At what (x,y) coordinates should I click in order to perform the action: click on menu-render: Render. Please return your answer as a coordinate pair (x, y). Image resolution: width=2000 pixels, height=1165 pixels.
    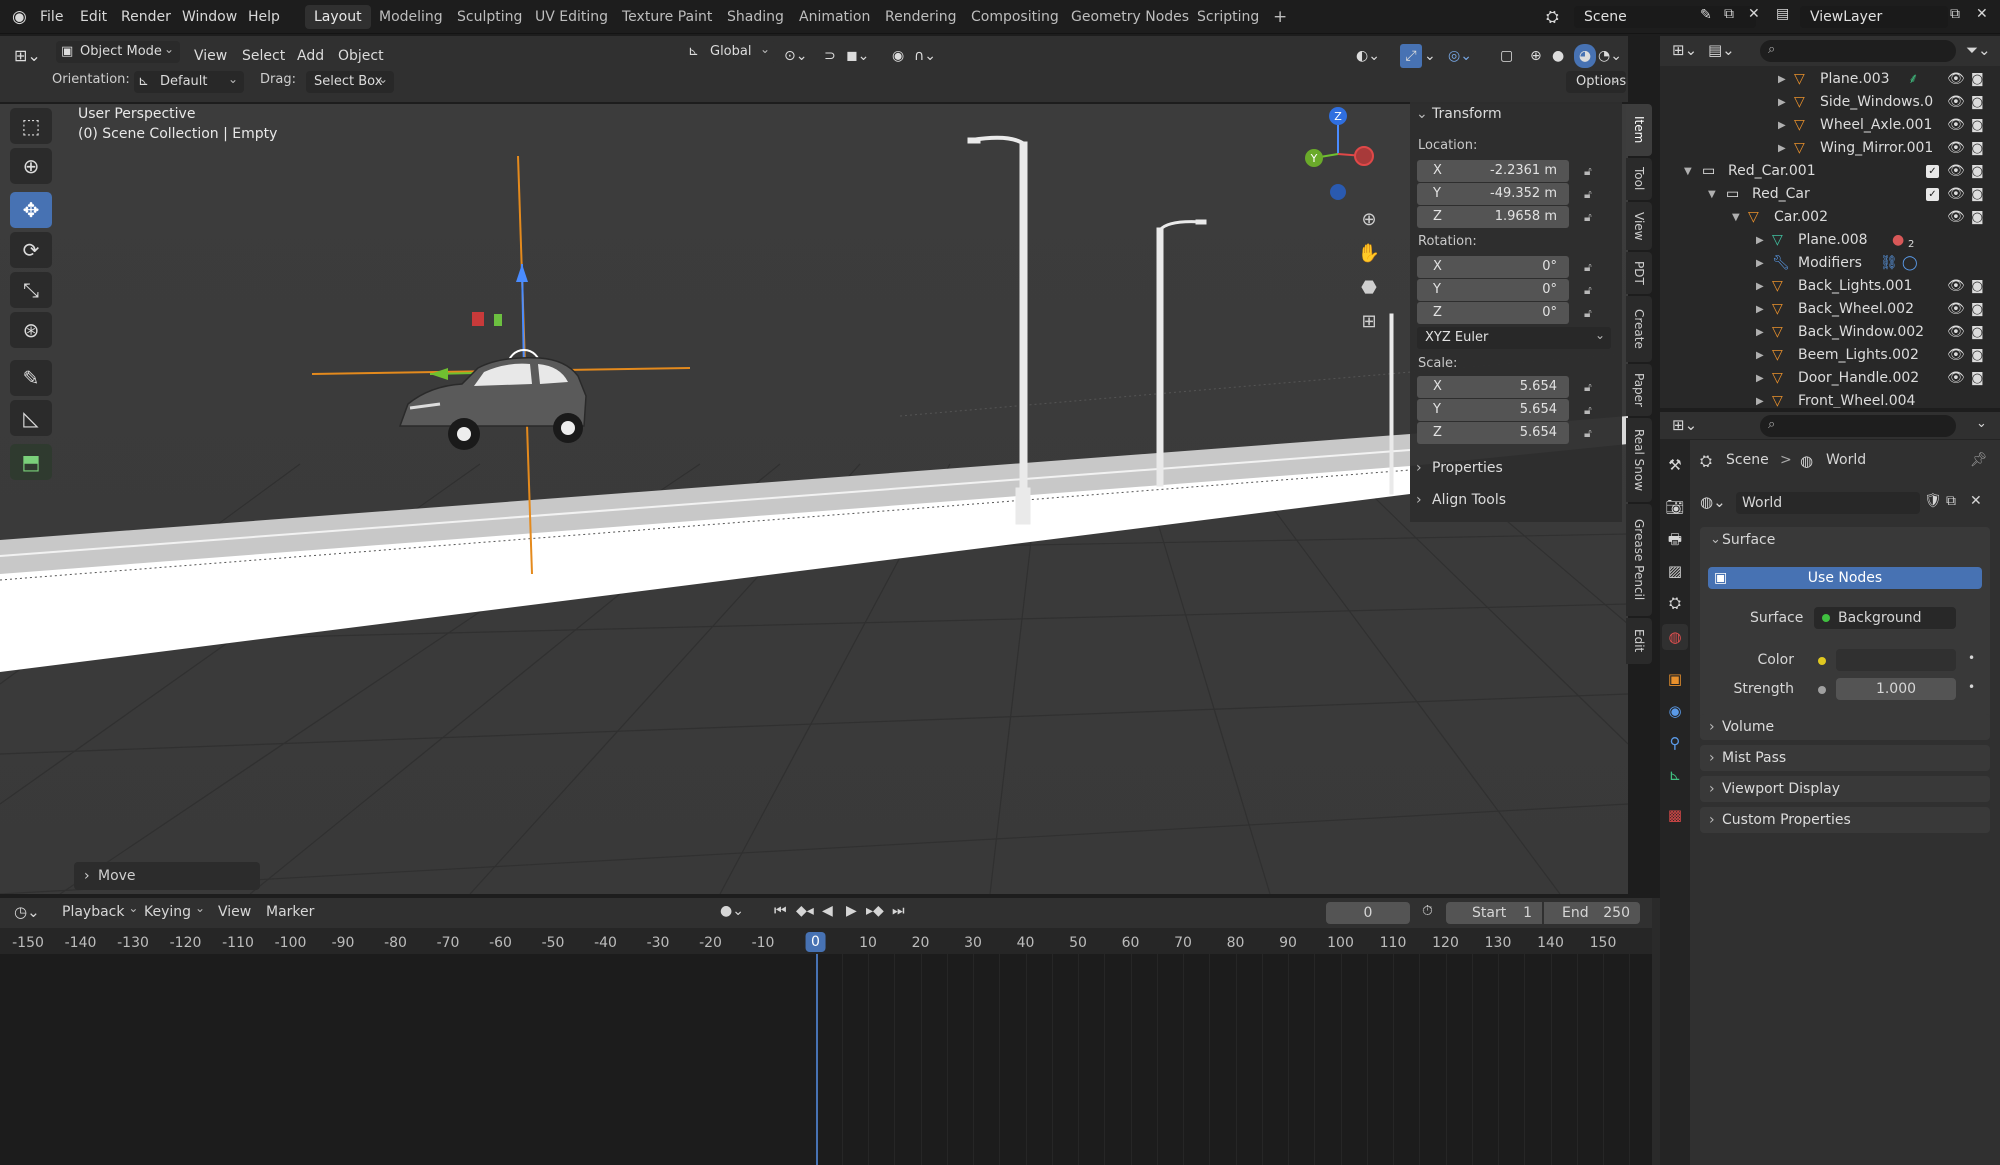
    Looking at the image, I should click on (146, 17).